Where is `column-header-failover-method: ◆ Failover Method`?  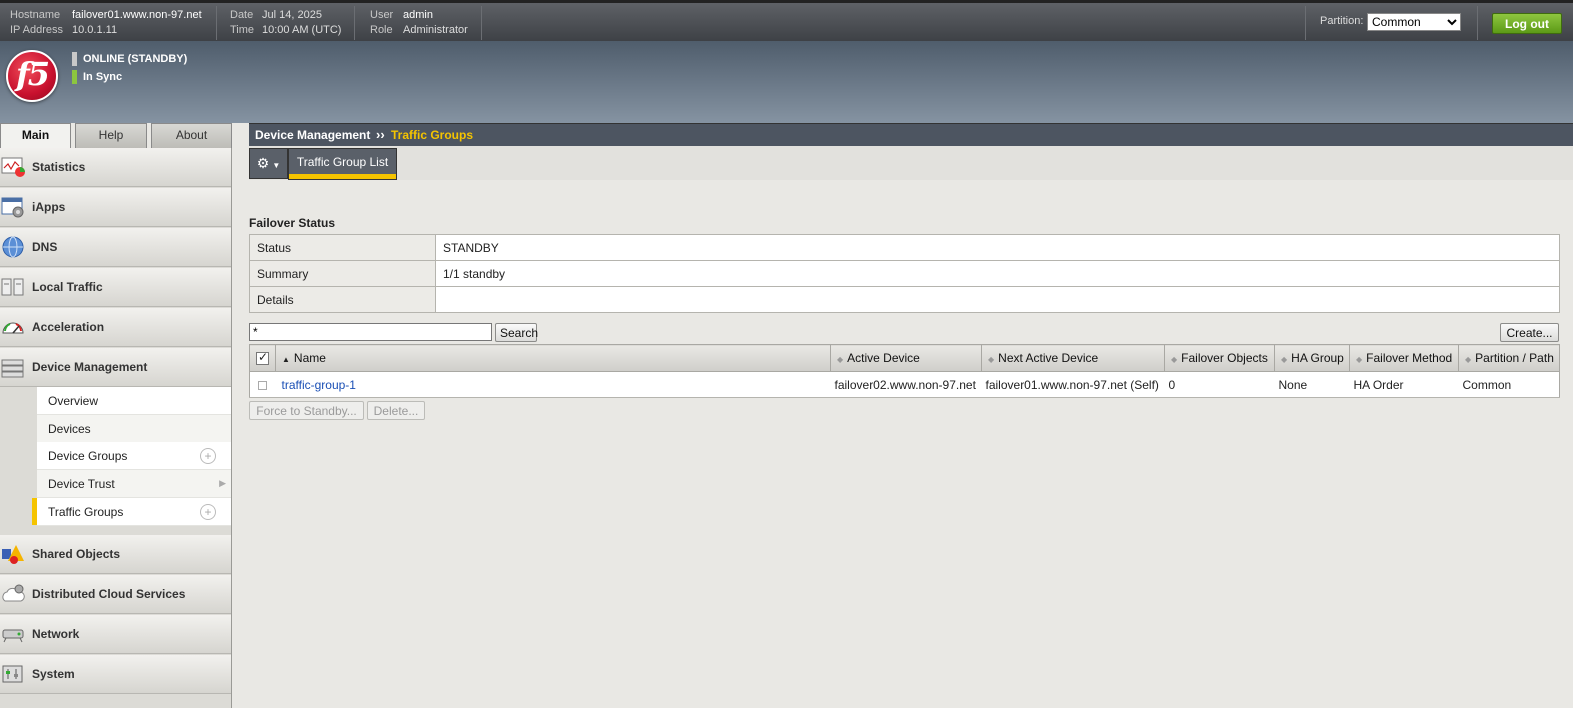 column-header-failover-method: ◆ Failover Method is located at coordinates (1404, 358).